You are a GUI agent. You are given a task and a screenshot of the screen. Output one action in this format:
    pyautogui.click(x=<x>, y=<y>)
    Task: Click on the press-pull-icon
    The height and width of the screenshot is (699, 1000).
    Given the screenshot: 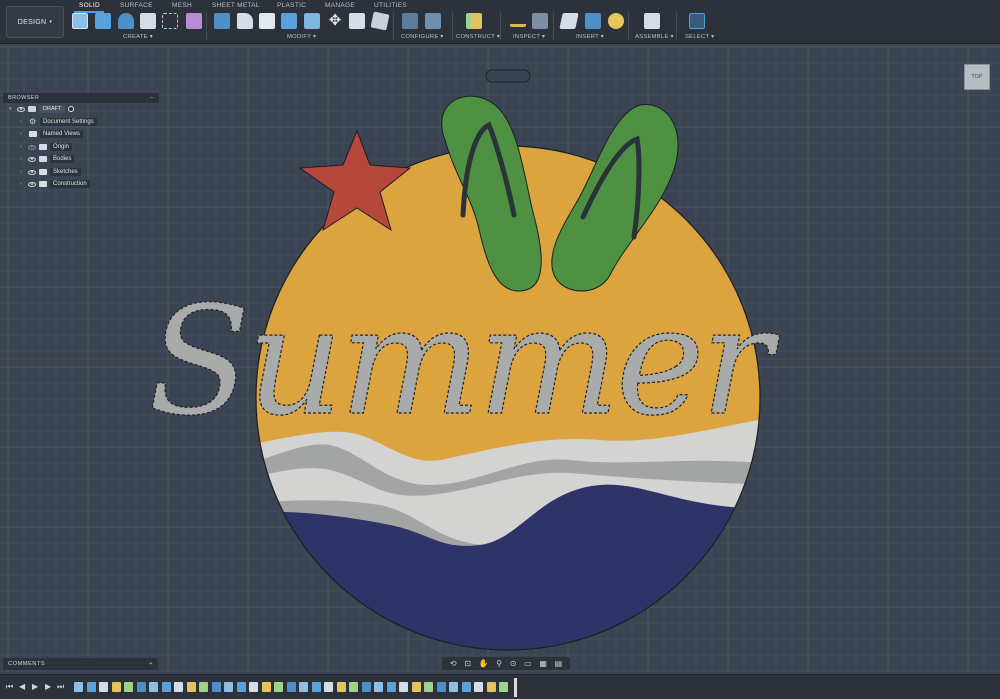 What is the action you would take?
    pyautogui.click(x=222, y=21)
    